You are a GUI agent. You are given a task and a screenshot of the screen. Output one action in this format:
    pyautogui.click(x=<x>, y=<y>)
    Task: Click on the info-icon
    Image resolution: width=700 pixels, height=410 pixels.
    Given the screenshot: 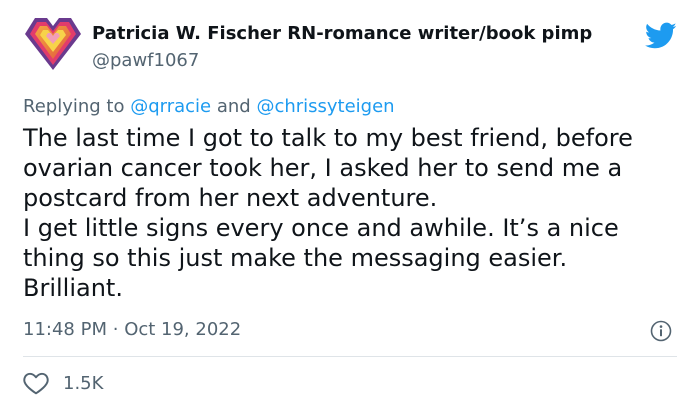 What is the action you would take?
    pyautogui.click(x=661, y=331)
    